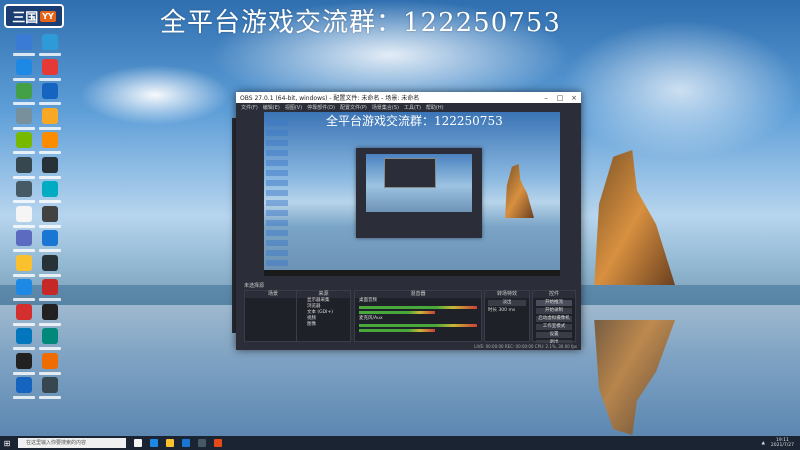  I want to click on preview-nested-obs, so click(419, 193).